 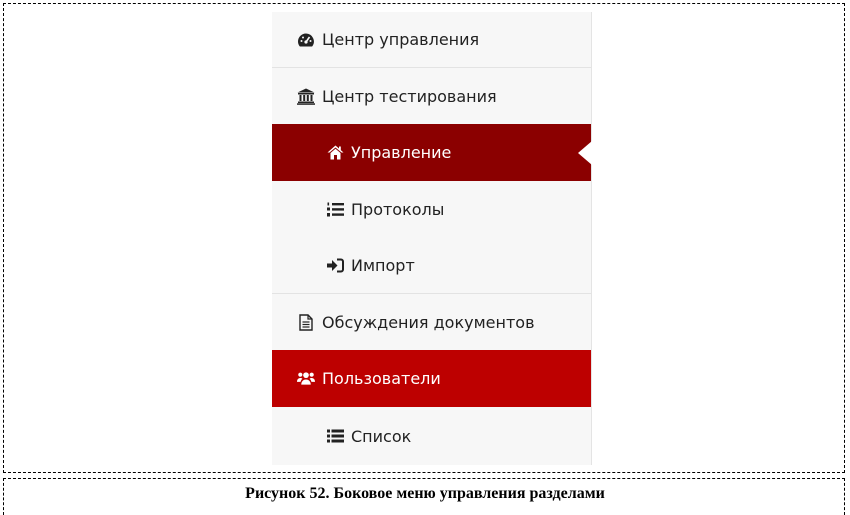 What do you see at coordinates (335, 436) in the screenshot?
I see `list-icon` at bounding box center [335, 436].